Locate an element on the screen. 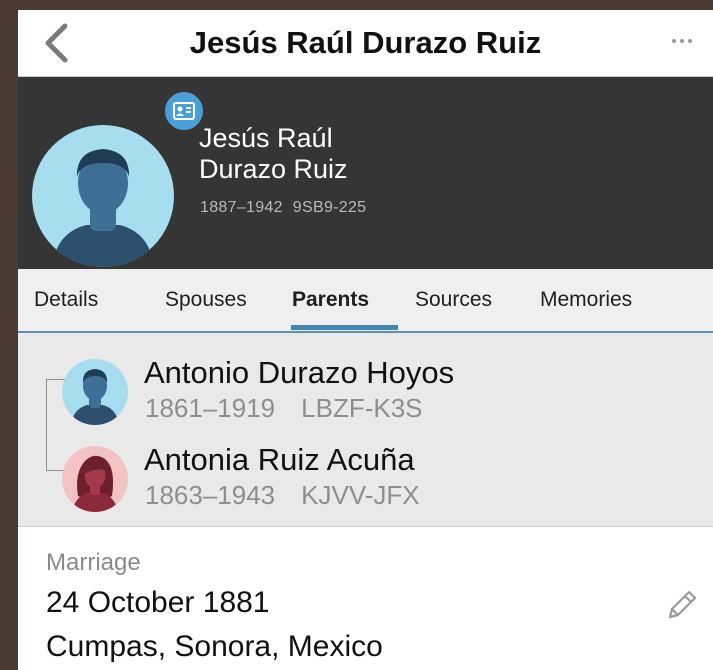 Image resolution: width=713 pixels, height=670 pixels. person-name: Jesús Raúl Durazo Ruiz is located at coordinates (379, 154).